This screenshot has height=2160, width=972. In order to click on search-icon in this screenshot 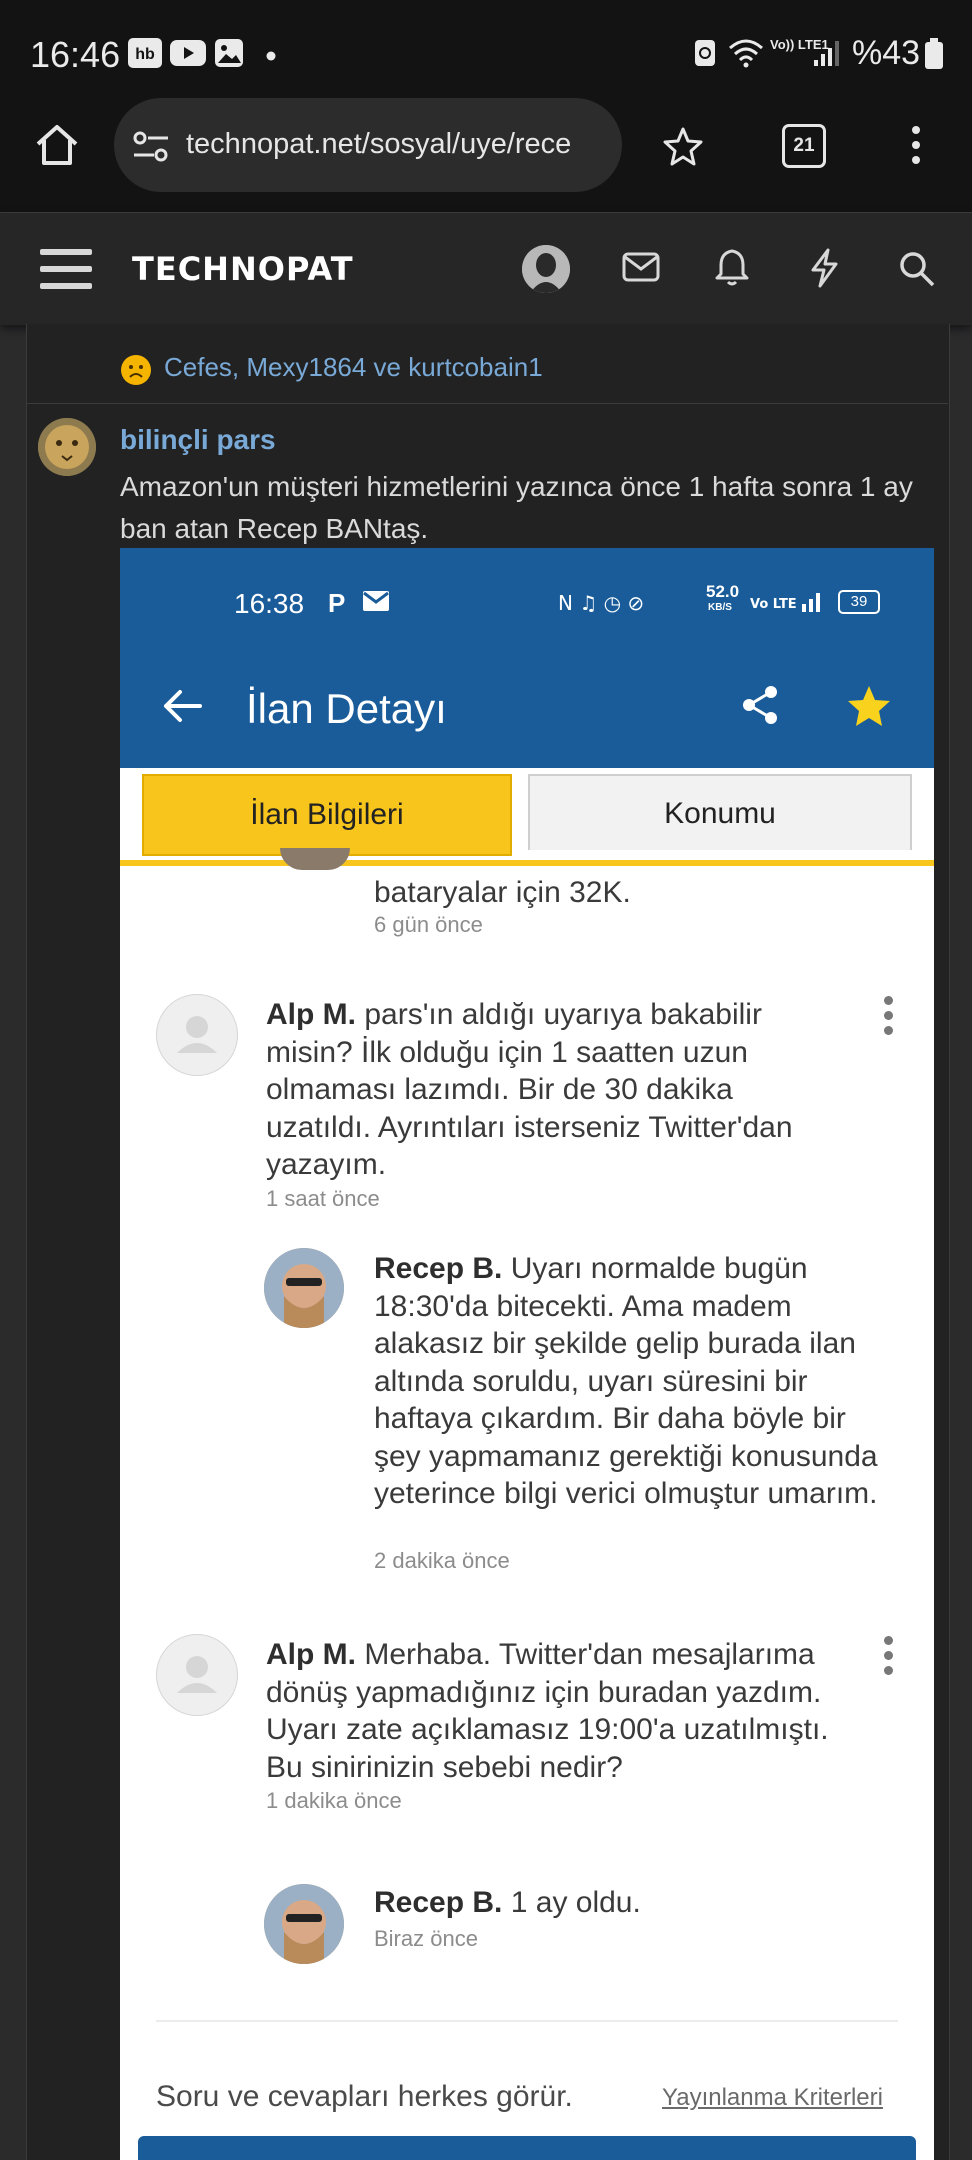, I will do `click(917, 271)`.